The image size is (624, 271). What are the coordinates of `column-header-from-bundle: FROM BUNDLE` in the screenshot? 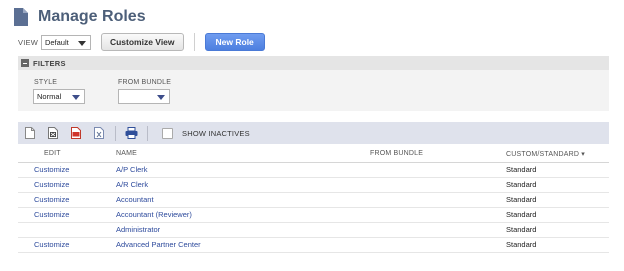 It's located at (438, 154).